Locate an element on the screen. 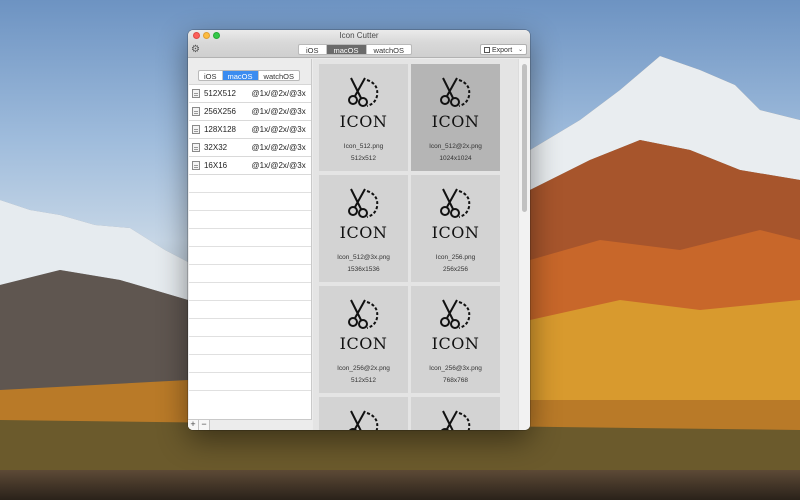 The image size is (800, 500). icon-cell: ICON Icon_512@3x.png 1536x1536 is located at coordinates (363, 228).